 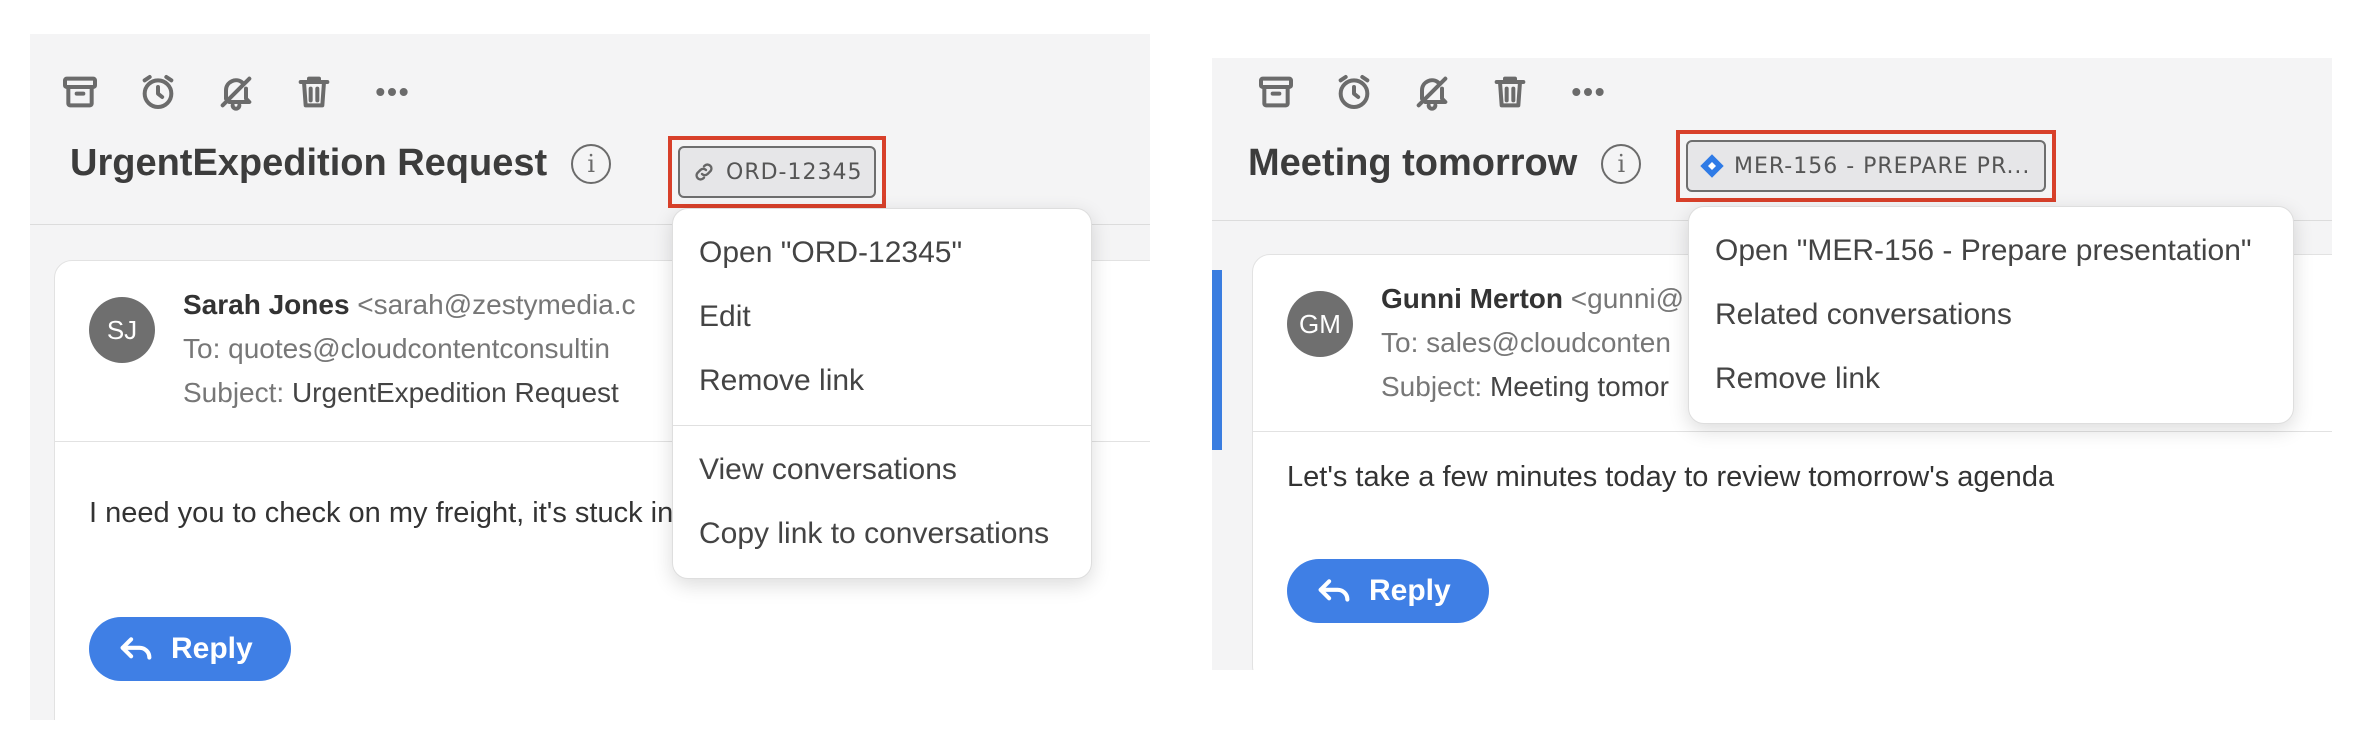 What do you see at coordinates (396, 348) in the screenshot?
I see `recipient-line: To: quotes@cloudcontentconsultin` at bounding box center [396, 348].